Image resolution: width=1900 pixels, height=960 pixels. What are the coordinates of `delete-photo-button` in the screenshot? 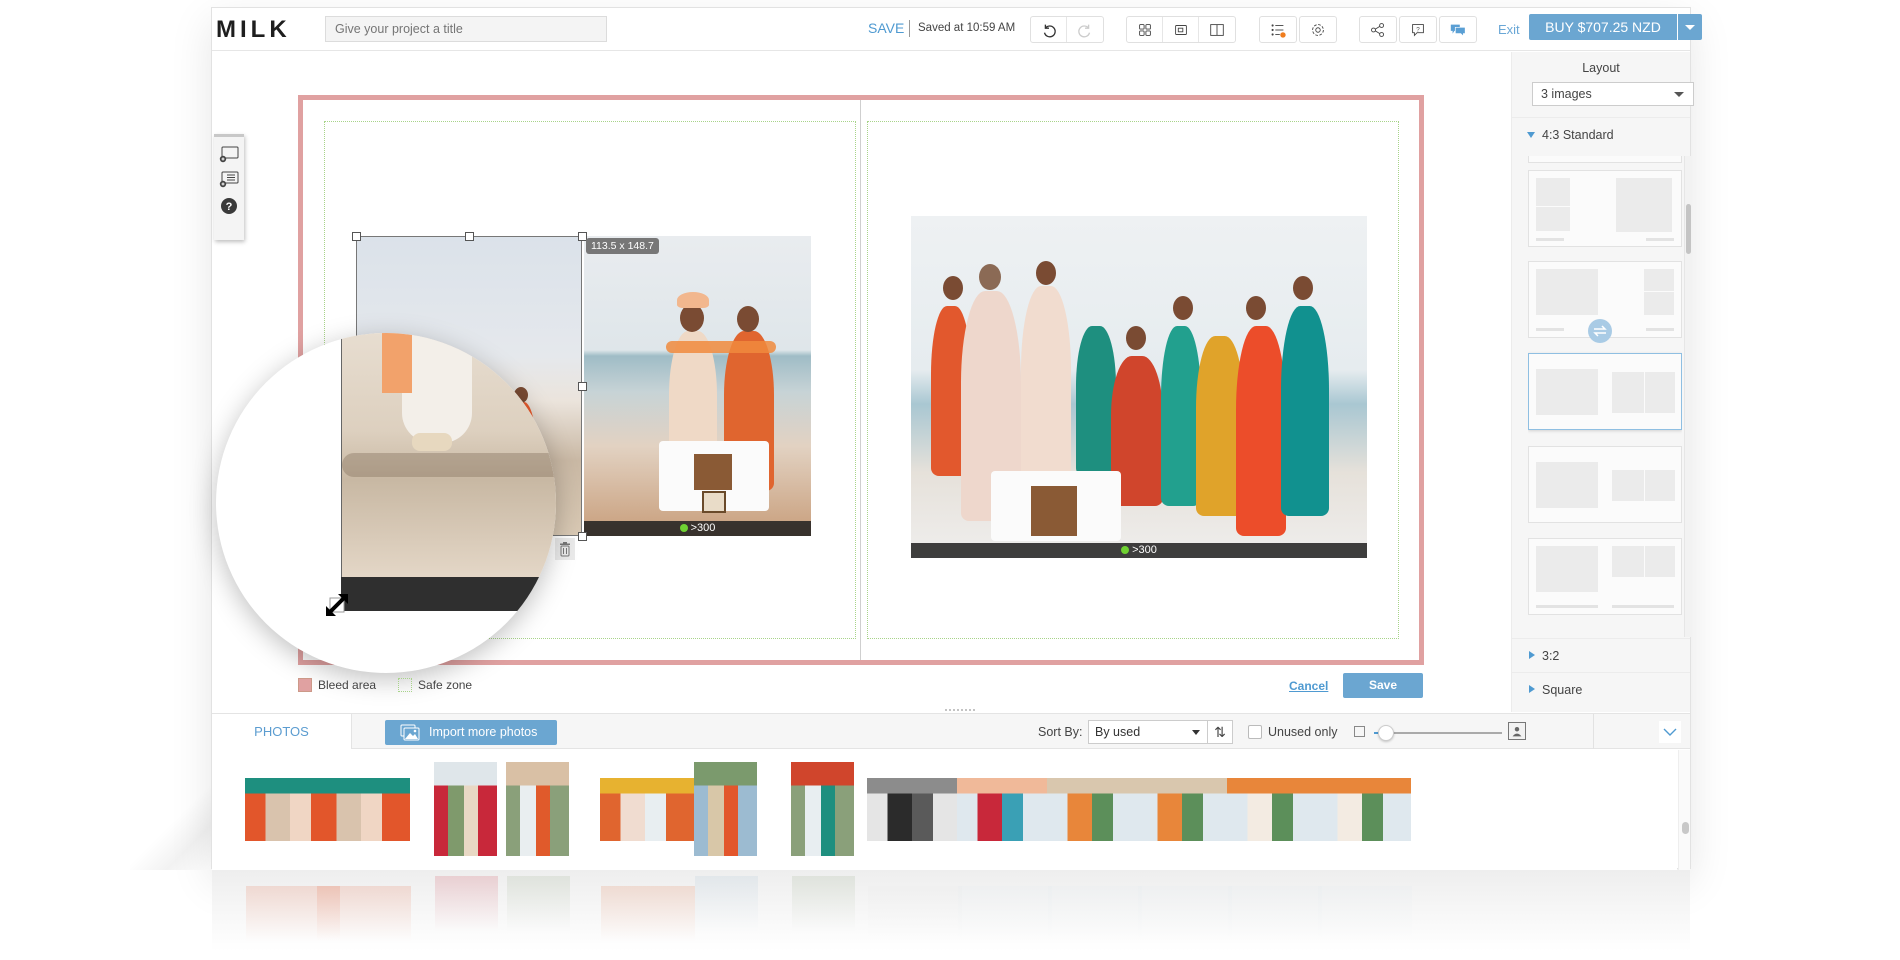 It's located at (565, 549).